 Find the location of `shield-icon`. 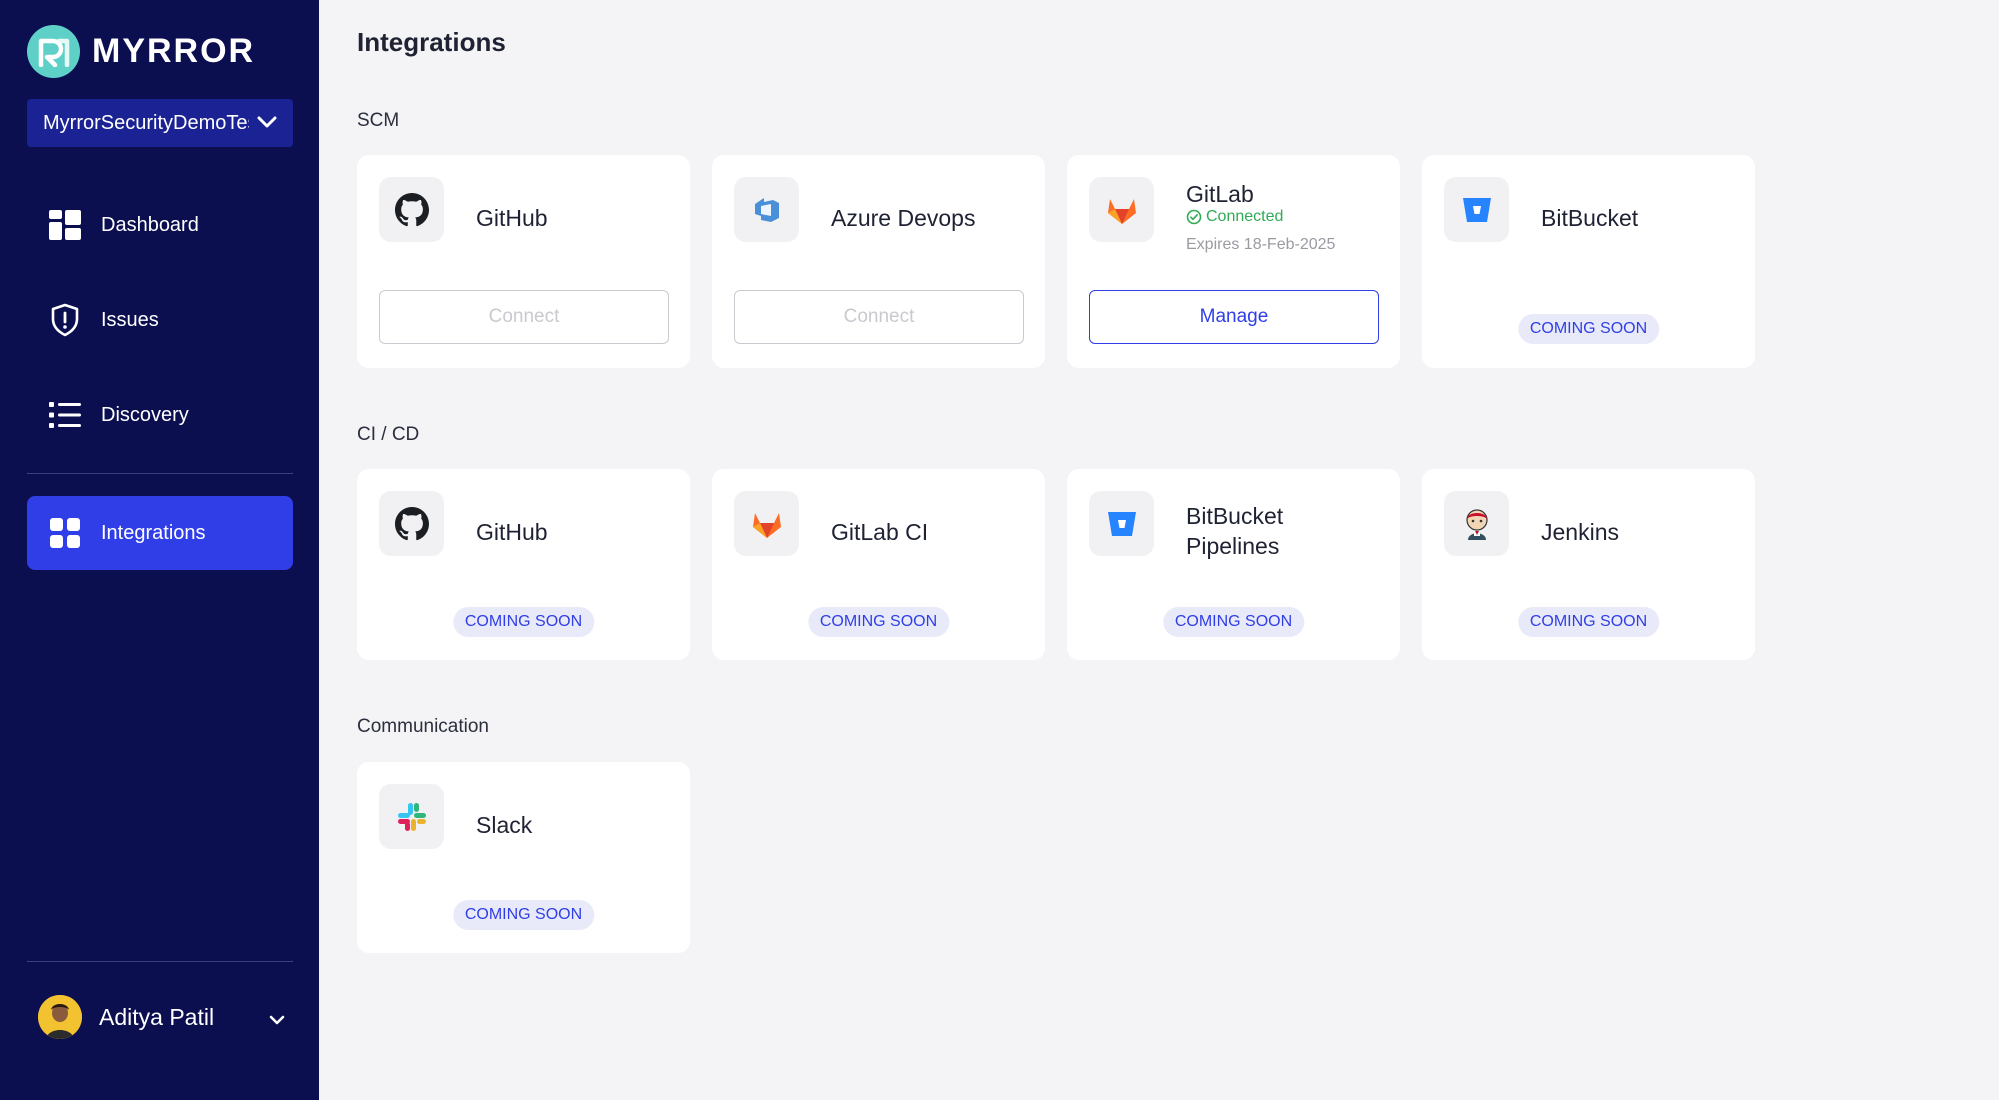

shield-icon is located at coordinates (65, 320).